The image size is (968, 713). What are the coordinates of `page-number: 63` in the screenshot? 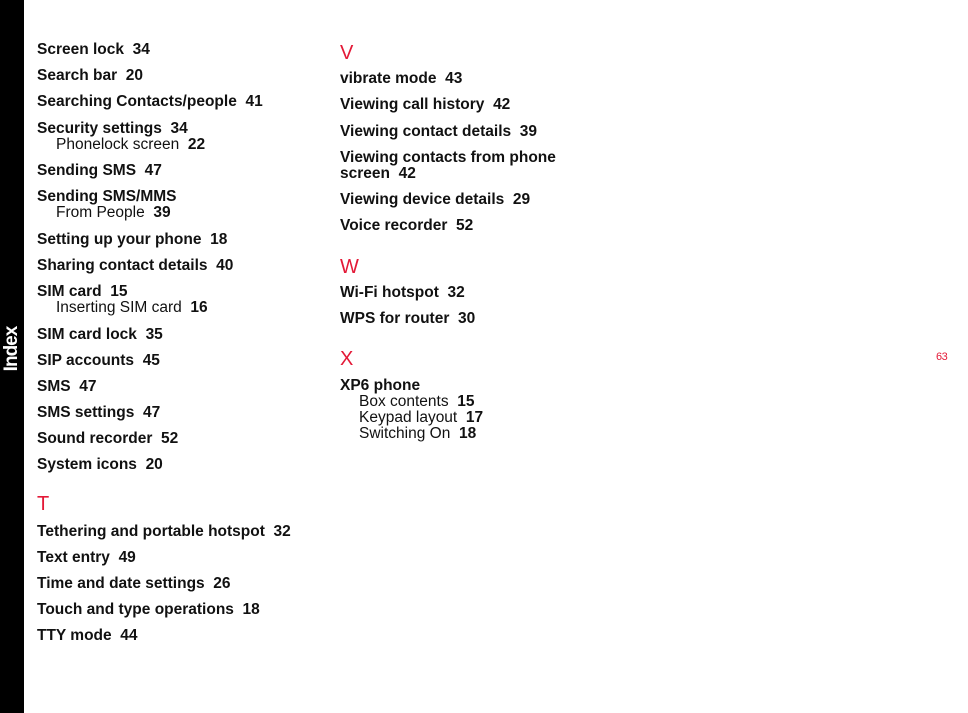 It's located at (942, 357).